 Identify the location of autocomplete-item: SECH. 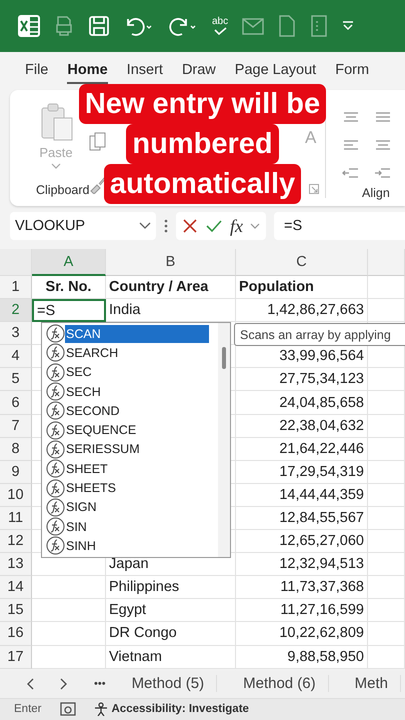
(137, 391).